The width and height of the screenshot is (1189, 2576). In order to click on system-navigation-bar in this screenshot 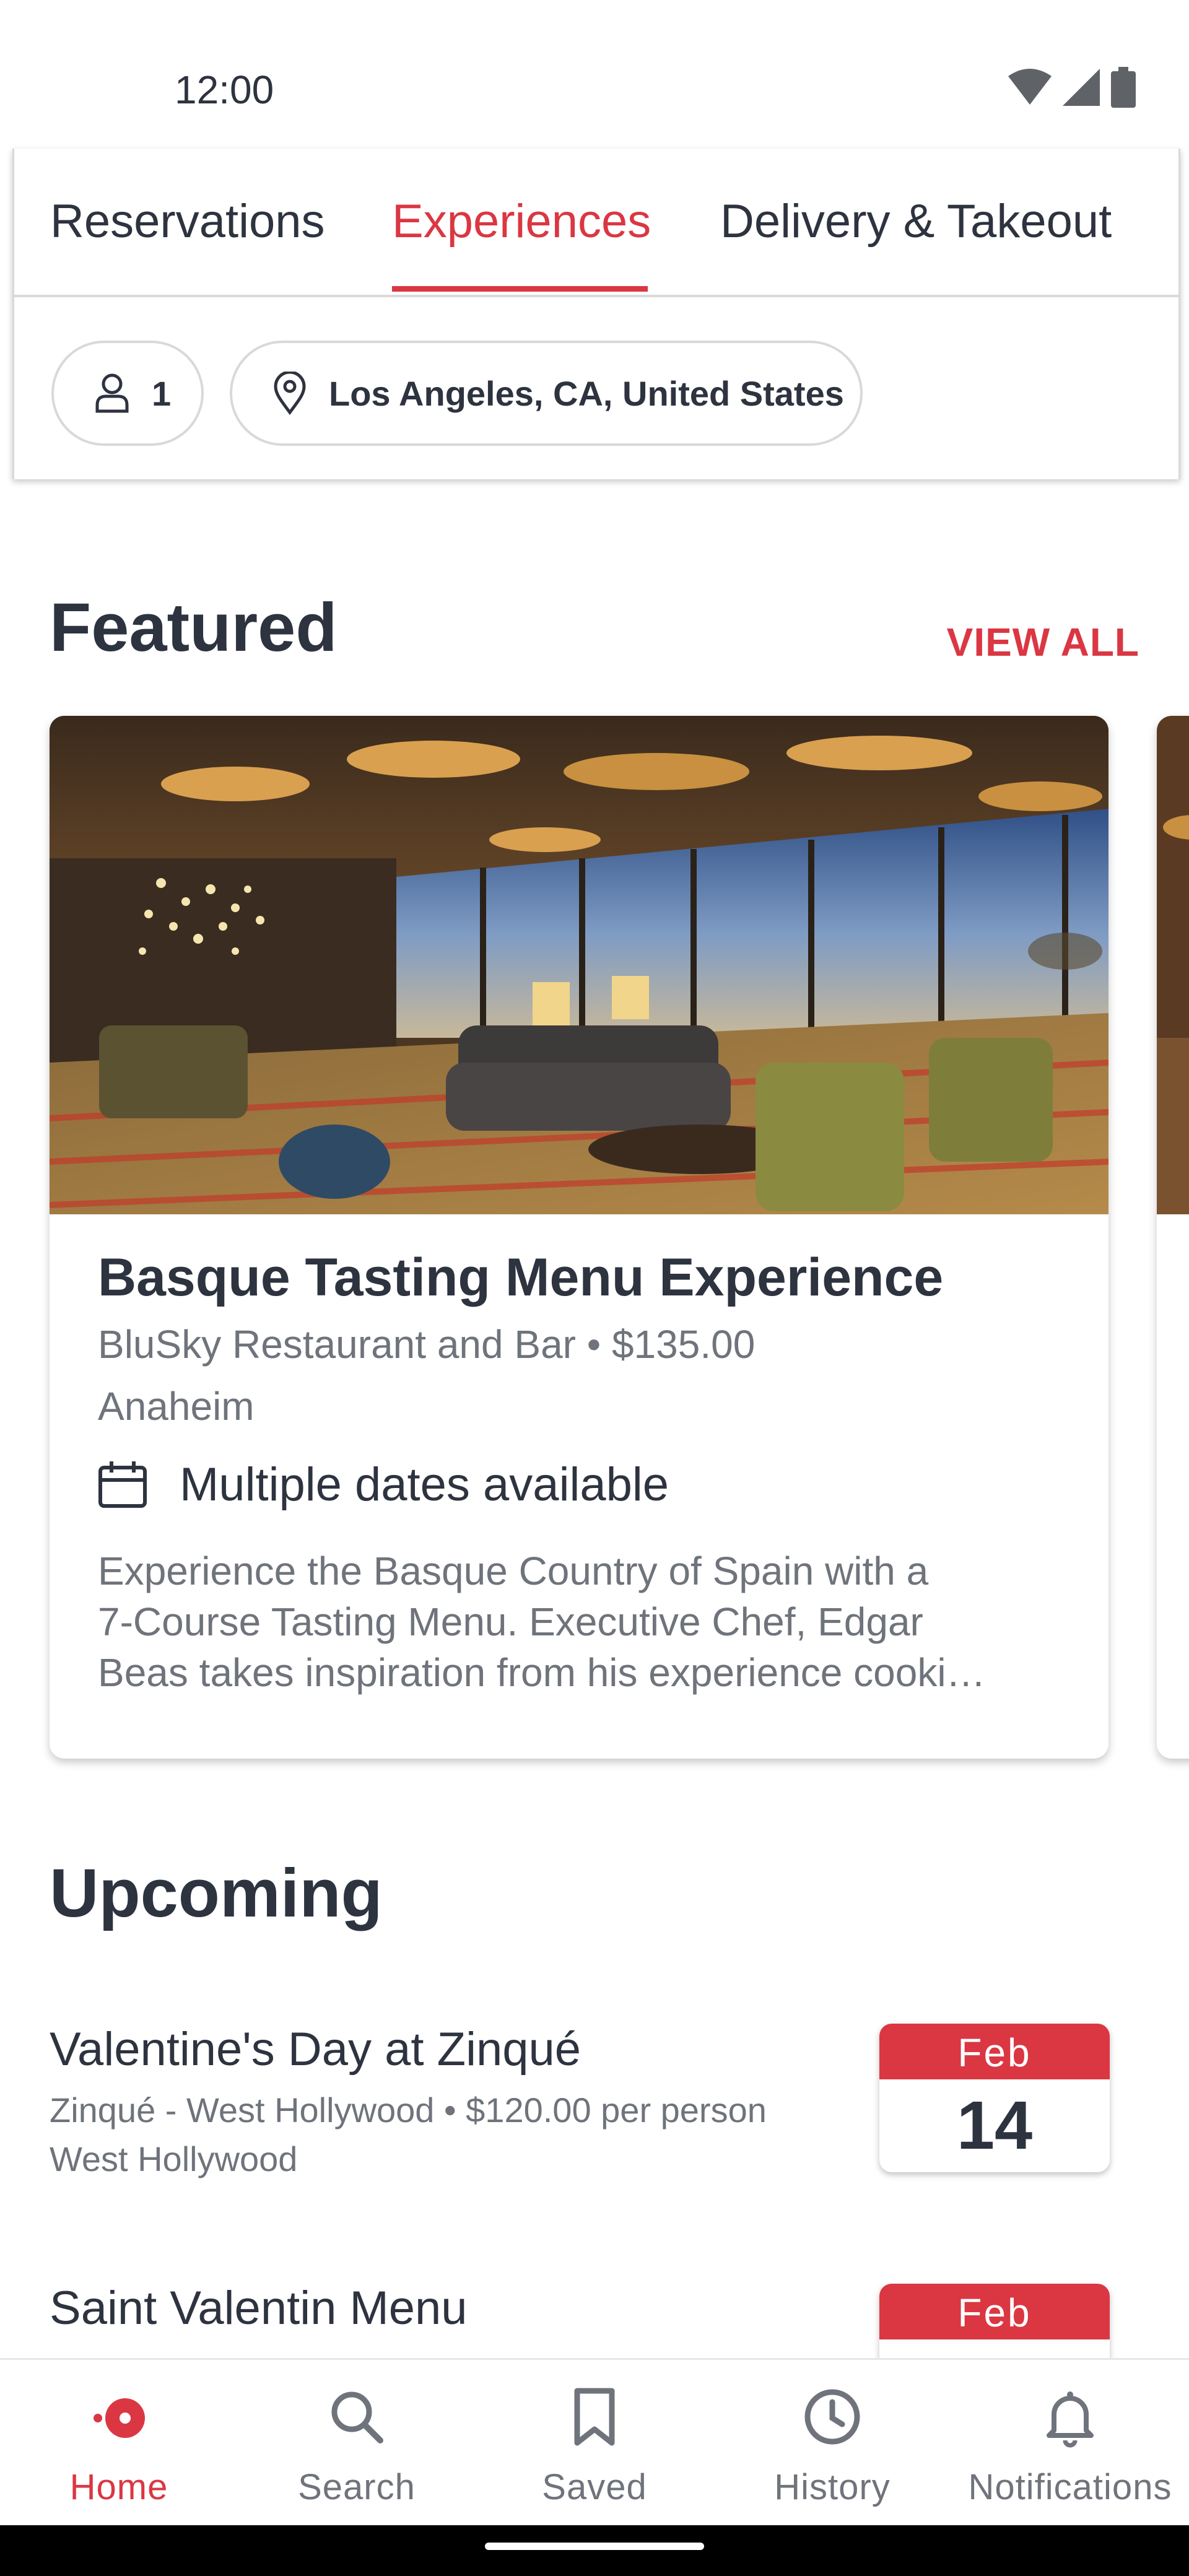, I will do `click(594, 2550)`.